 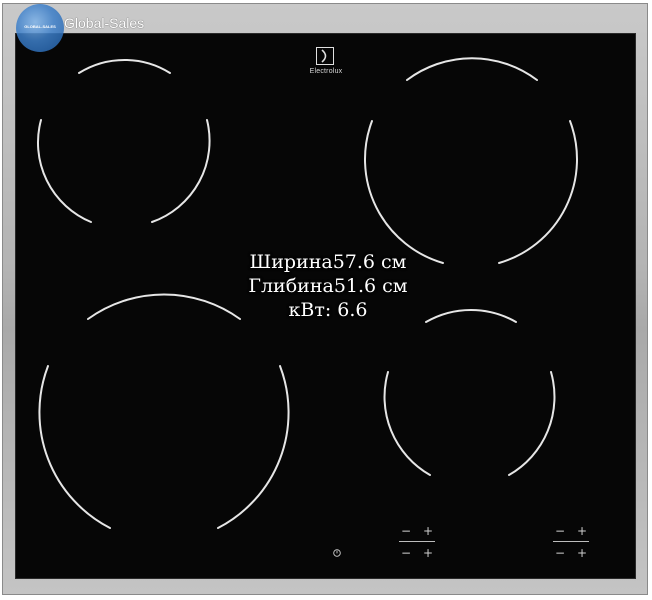 What do you see at coordinates (328, 262) in the screenshot?
I see `spec-width: Ширина57.6 см` at bounding box center [328, 262].